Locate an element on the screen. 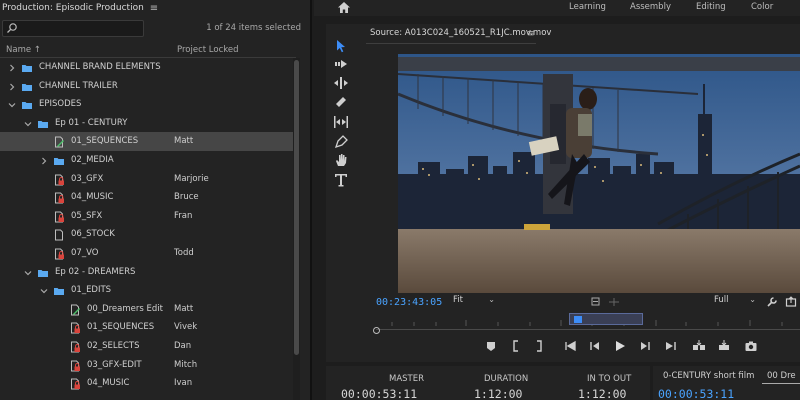 The width and height of the screenshot is (800, 400). source-monitor-title: Source: A013C024_160521_R1JC.mov.mov is located at coordinates (460, 33).